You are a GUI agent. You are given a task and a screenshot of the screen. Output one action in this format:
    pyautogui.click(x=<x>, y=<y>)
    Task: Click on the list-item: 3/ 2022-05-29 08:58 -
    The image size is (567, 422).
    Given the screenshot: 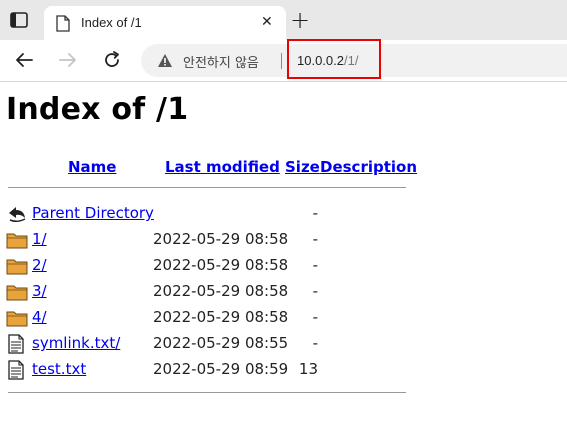 What is the action you would take?
    pyautogui.click(x=211, y=292)
    